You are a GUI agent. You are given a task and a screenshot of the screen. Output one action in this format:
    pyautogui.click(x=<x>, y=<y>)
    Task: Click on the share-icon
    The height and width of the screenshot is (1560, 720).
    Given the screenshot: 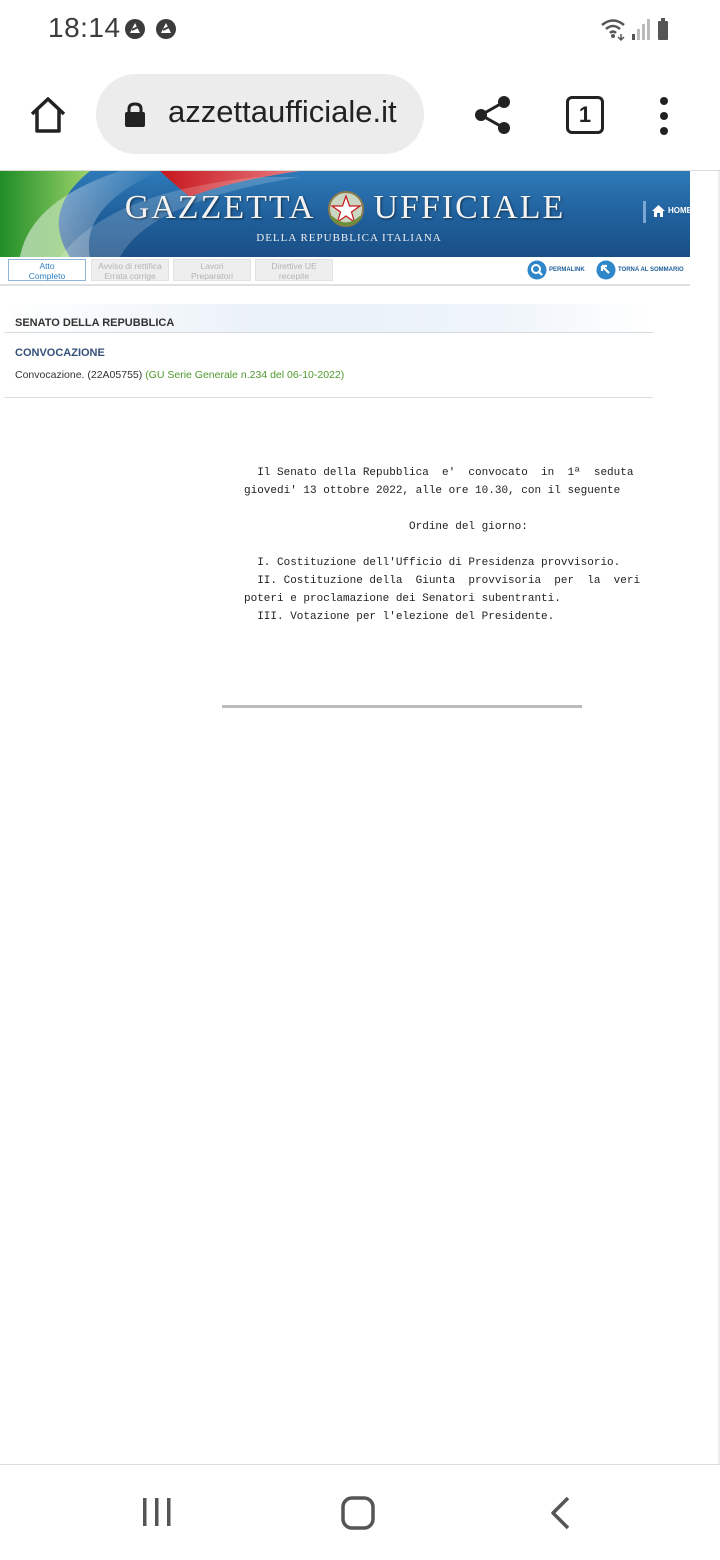 What is the action you would take?
    pyautogui.click(x=493, y=115)
    